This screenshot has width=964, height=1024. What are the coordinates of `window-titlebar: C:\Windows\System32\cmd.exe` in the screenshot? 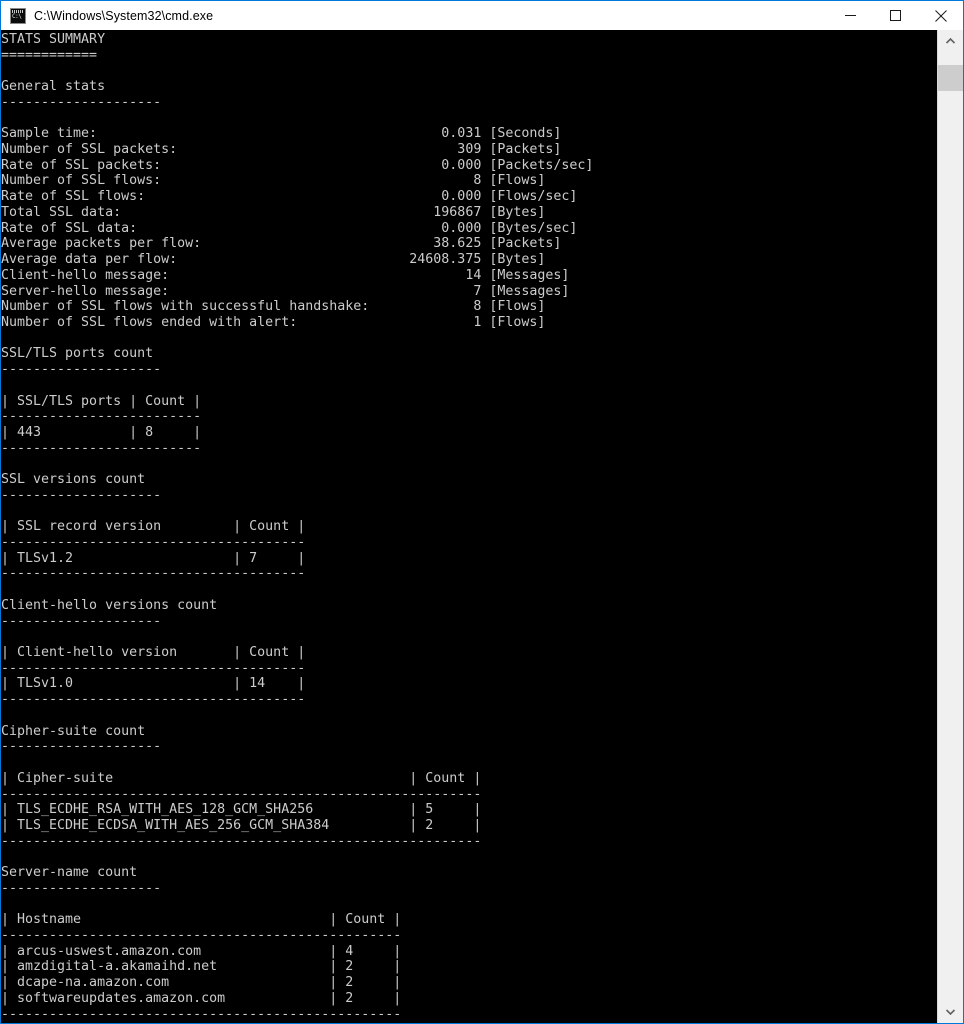 It's located at (482, 15).